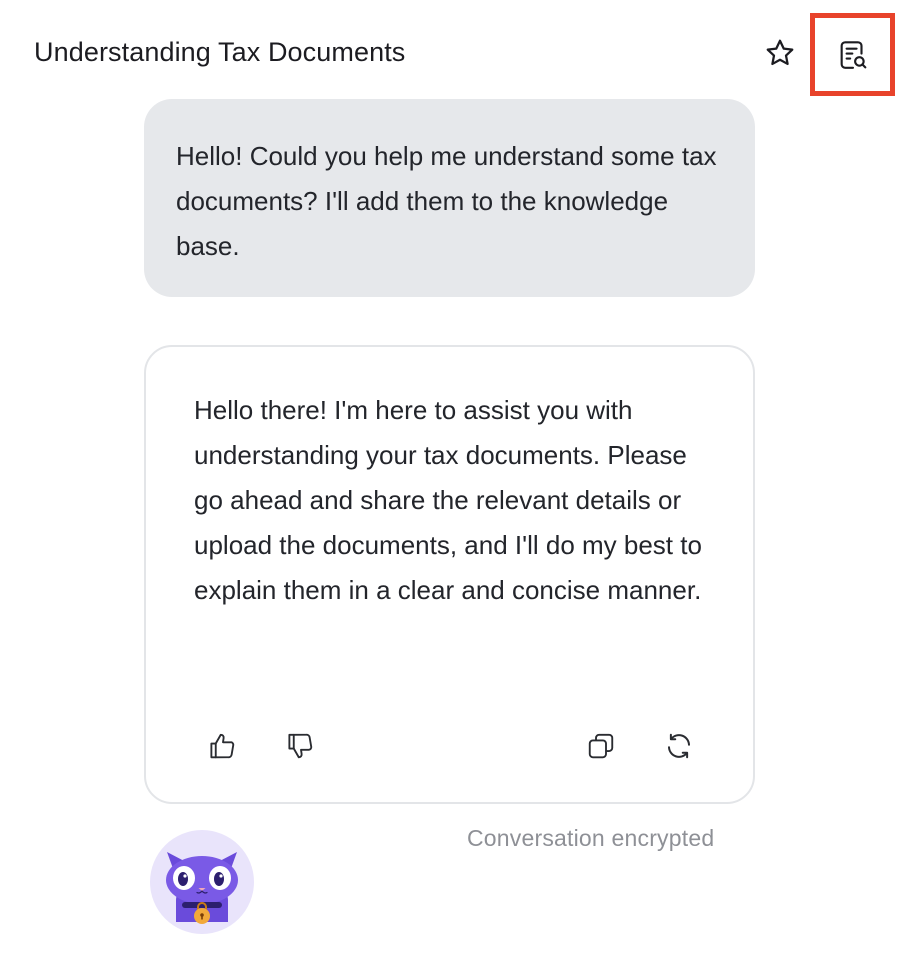 This screenshot has width=904, height=970. Describe the element at coordinates (220, 52) in the screenshot. I see `conversation-title: Understanding Tax Documents` at that location.